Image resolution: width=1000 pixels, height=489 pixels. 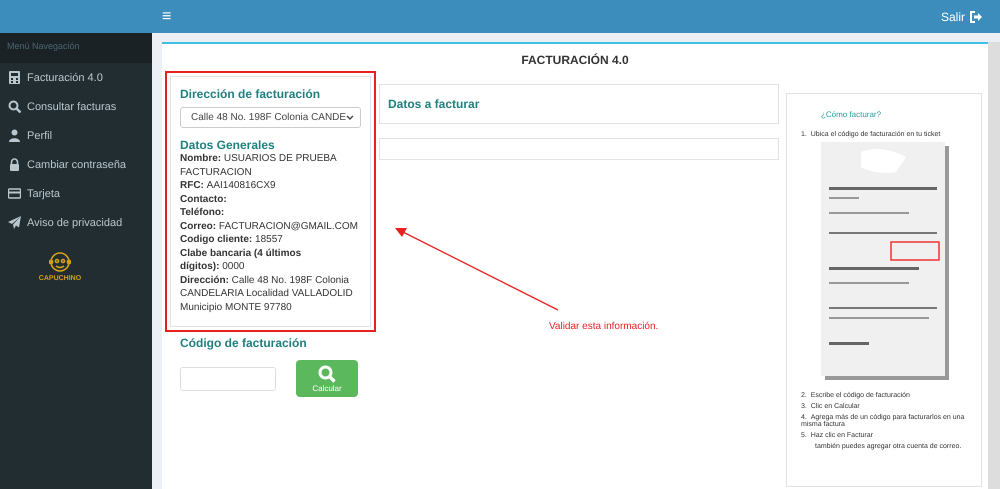 I want to click on send-icon, so click(x=14, y=222).